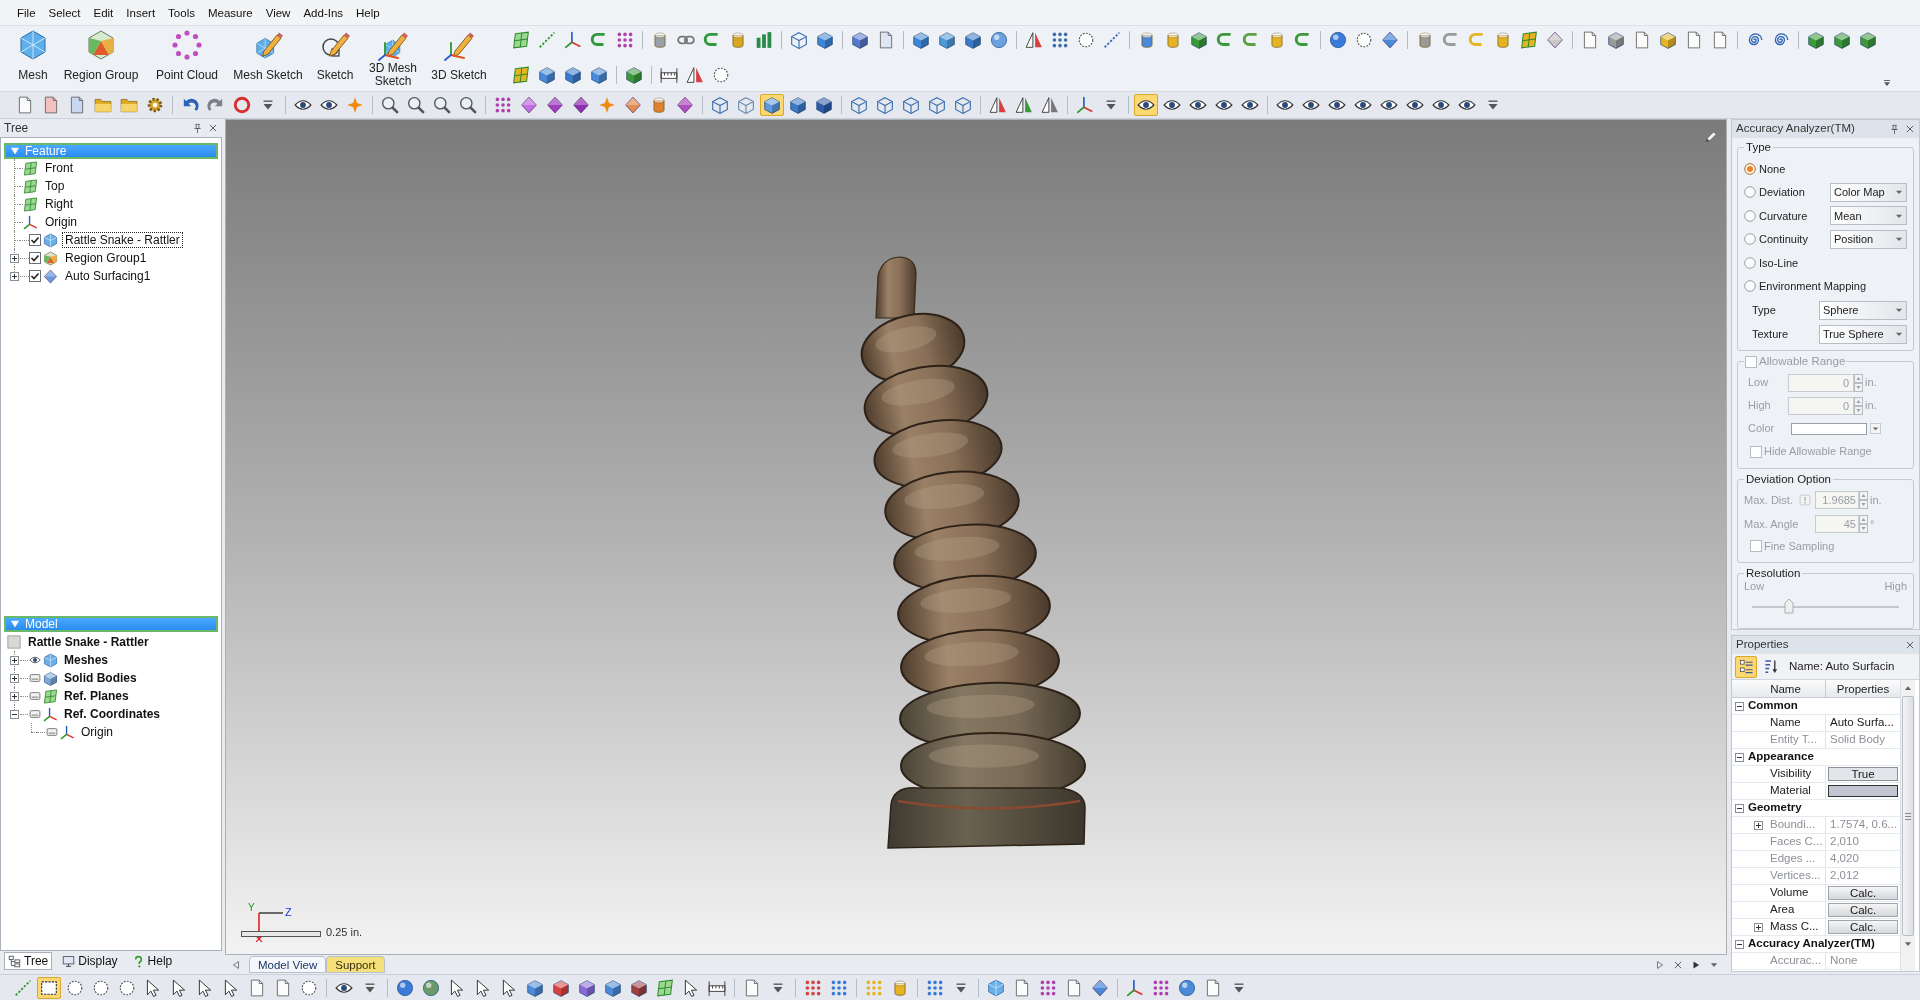 This screenshot has height=1000, width=1920. What do you see at coordinates (717, 987) in the screenshot?
I see `ruler-icon` at bounding box center [717, 987].